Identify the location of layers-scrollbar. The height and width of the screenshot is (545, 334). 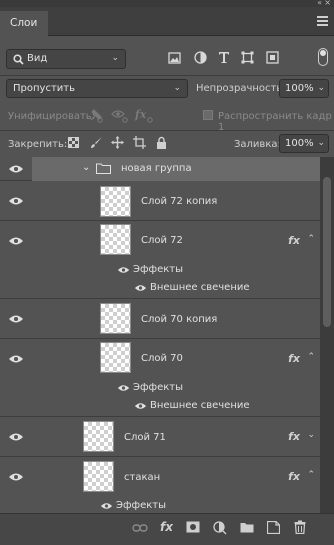
(327, 335).